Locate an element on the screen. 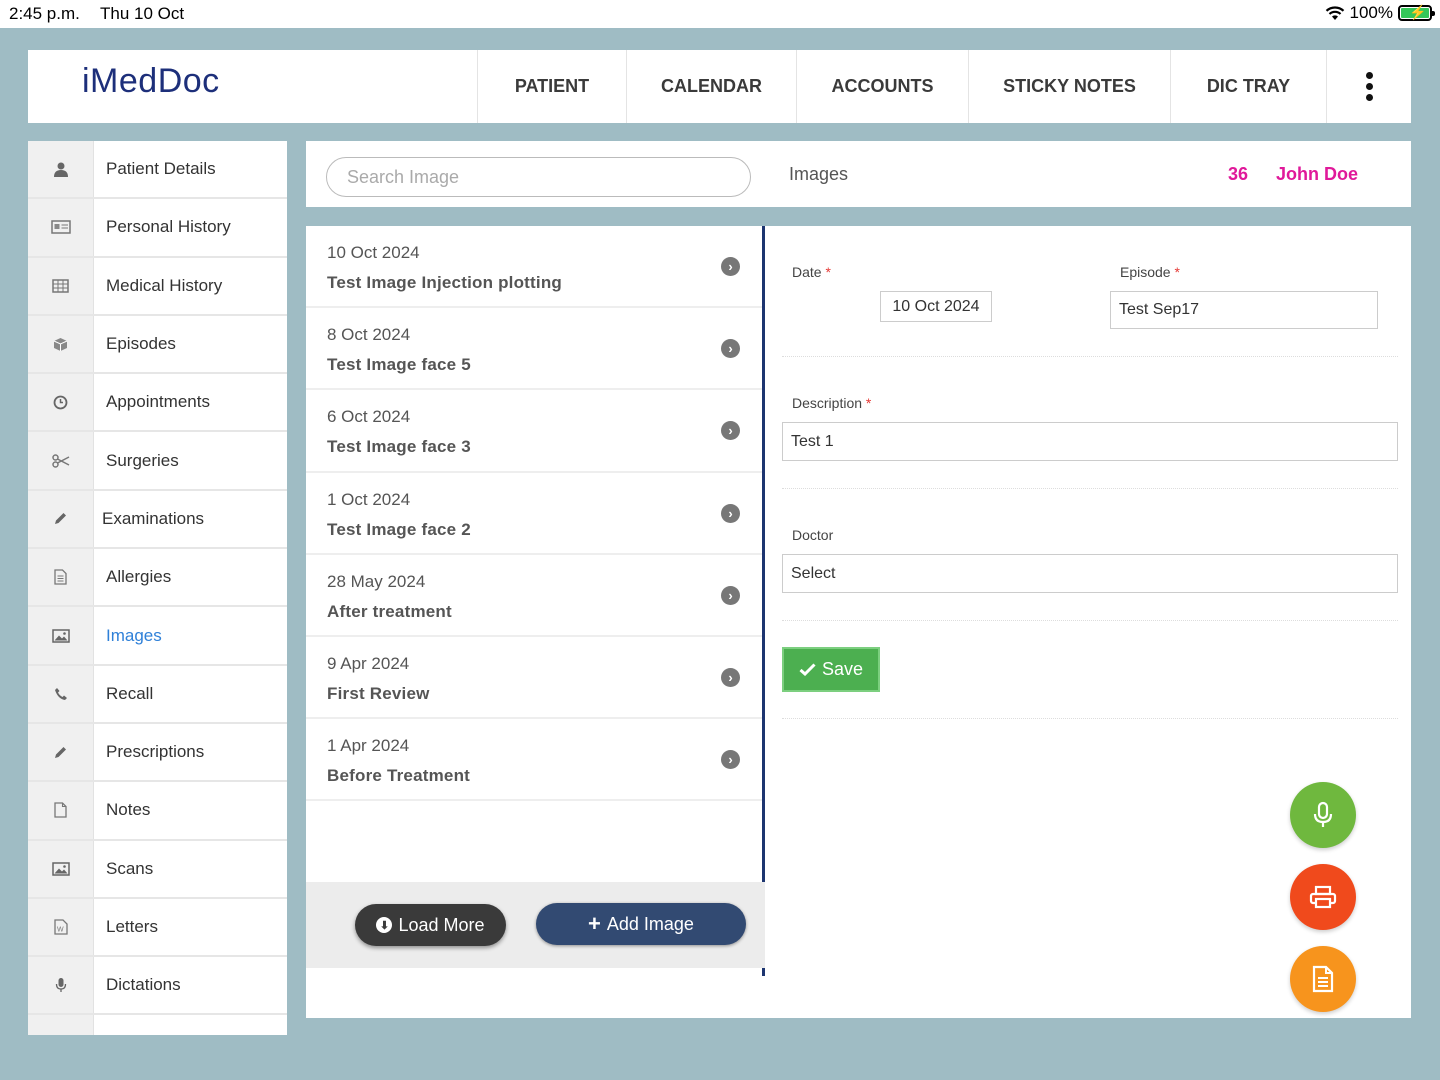 The image size is (1440, 1080). page-title: Images is located at coordinates (819, 174).